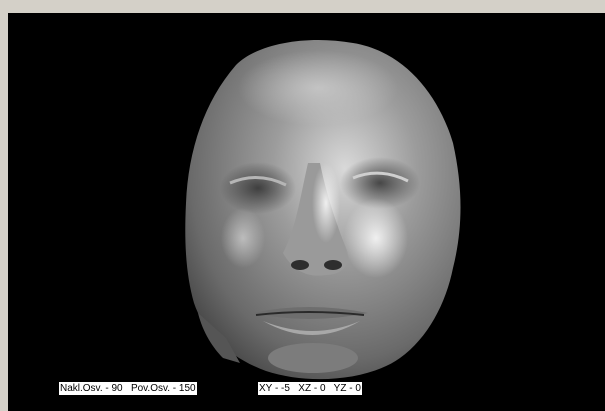  What do you see at coordinates (318, 88) in the screenshot?
I see `forehead-highlight` at bounding box center [318, 88].